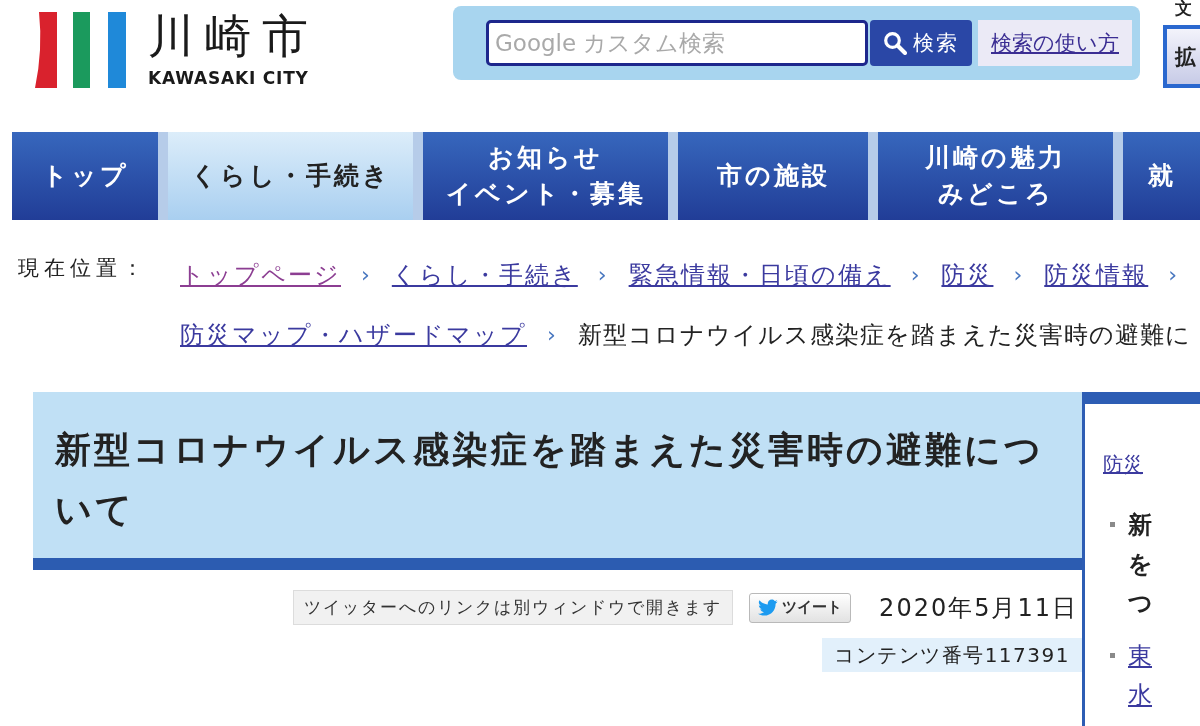 This screenshot has width=1200, height=726. I want to click on text-size-label: 文, so click(1184, 8).